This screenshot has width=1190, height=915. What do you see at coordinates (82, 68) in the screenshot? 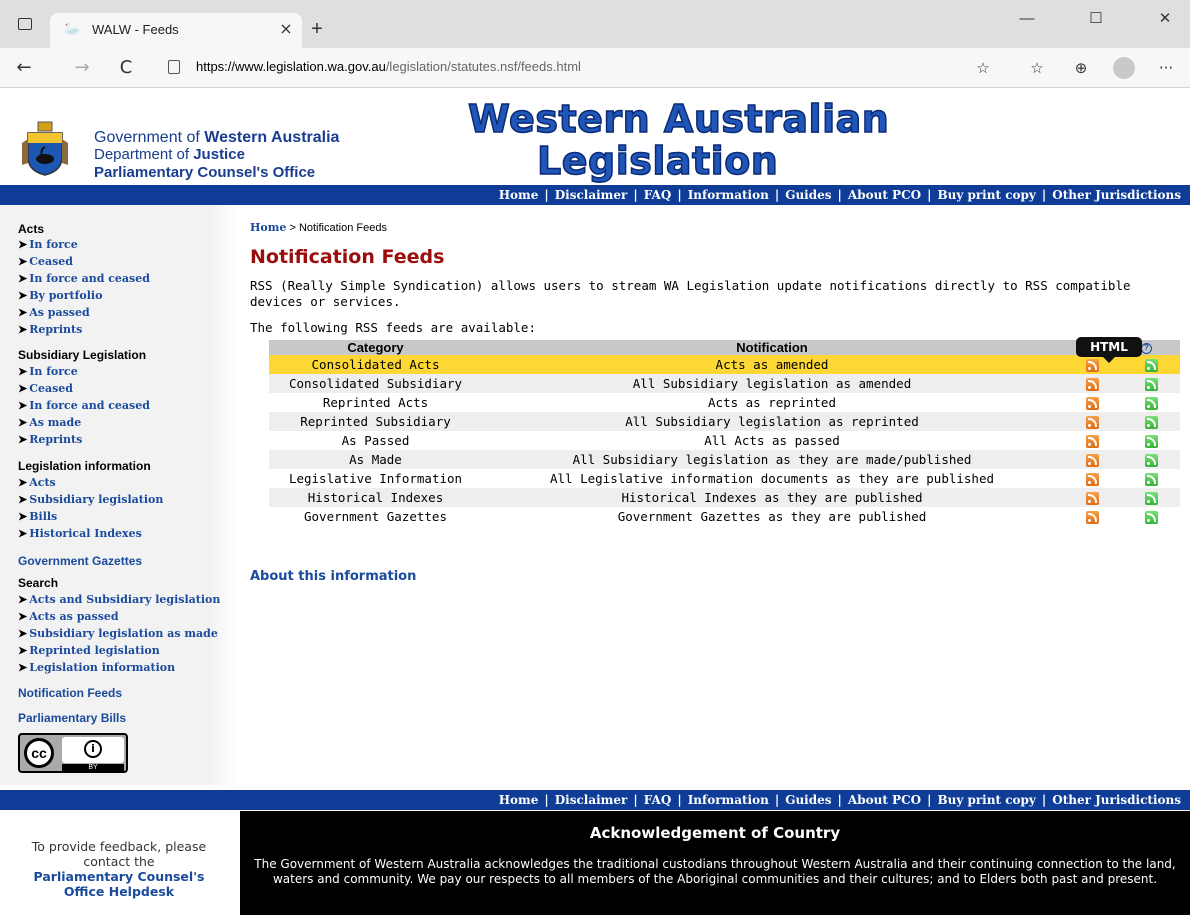
I see `forward-button: →` at bounding box center [82, 68].